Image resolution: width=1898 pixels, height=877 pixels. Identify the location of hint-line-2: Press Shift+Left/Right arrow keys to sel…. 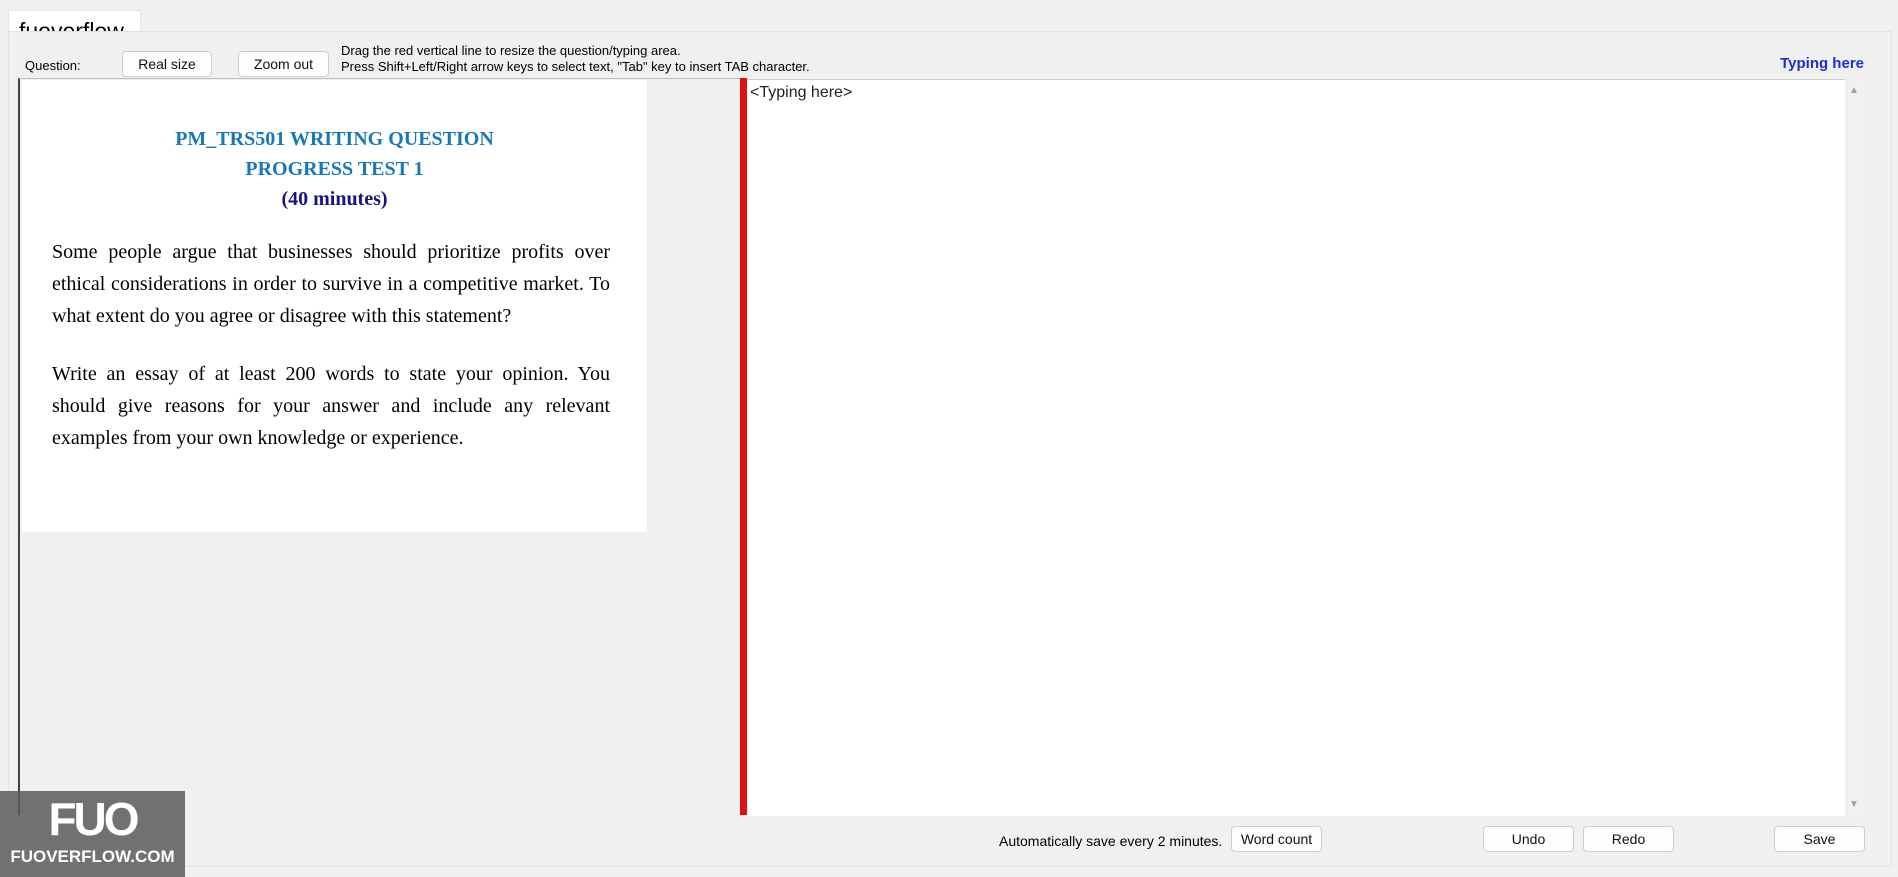
(575, 66).